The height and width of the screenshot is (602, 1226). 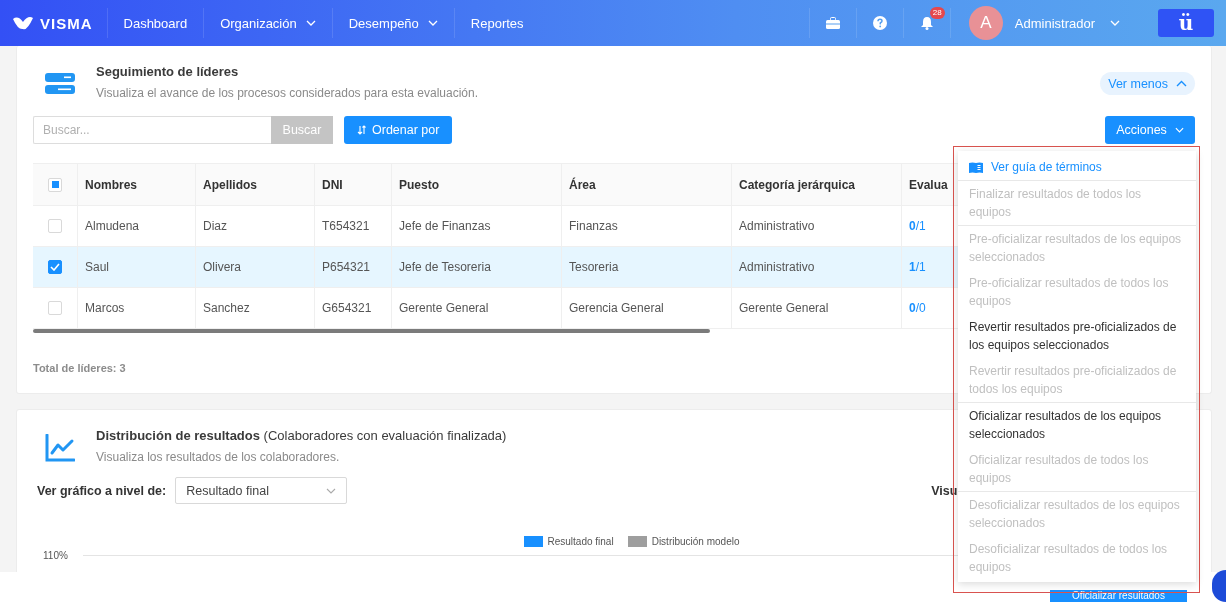 I want to click on table-cell: Jefe de Finanzas, so click(x=476, y=226).